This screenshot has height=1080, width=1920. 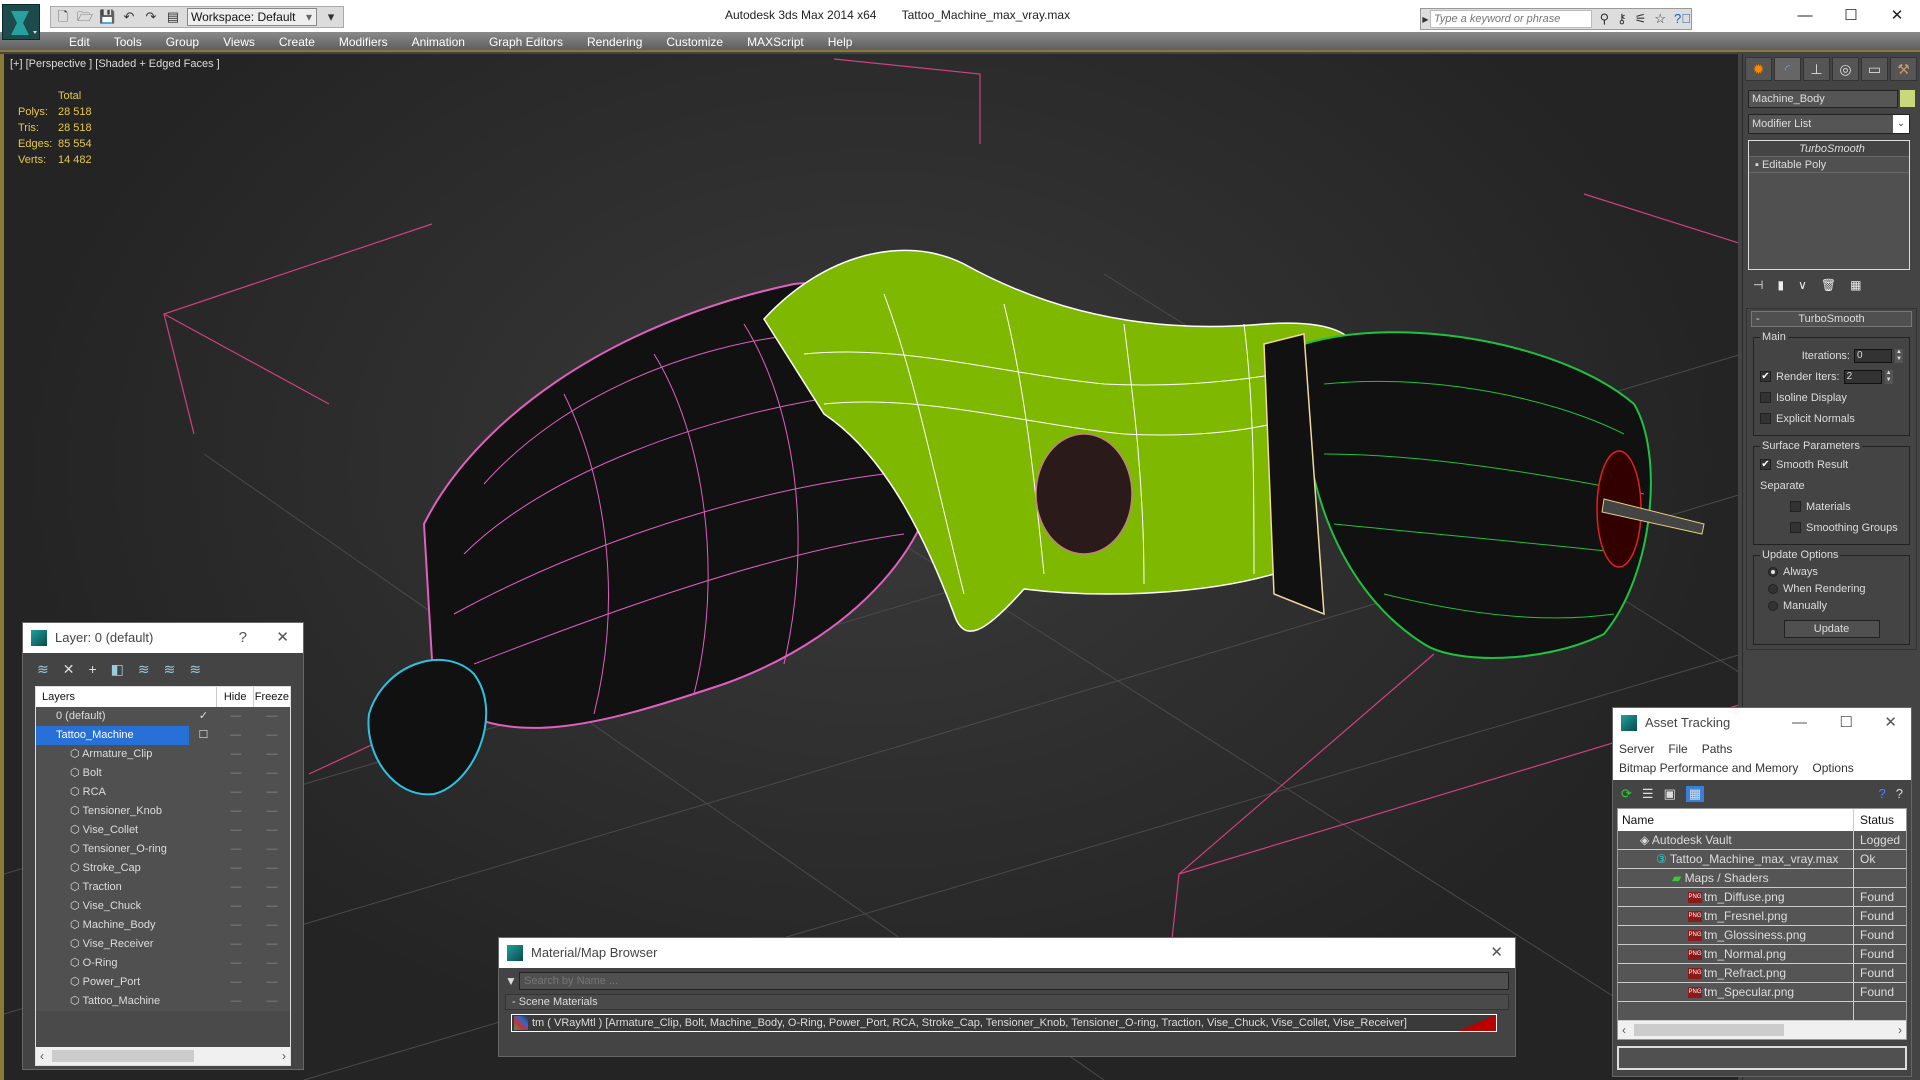 What do you see at coordinates (128, 41) in the screenshot?
I see `menu-tools: Tools` at bounding box center [128, 41].